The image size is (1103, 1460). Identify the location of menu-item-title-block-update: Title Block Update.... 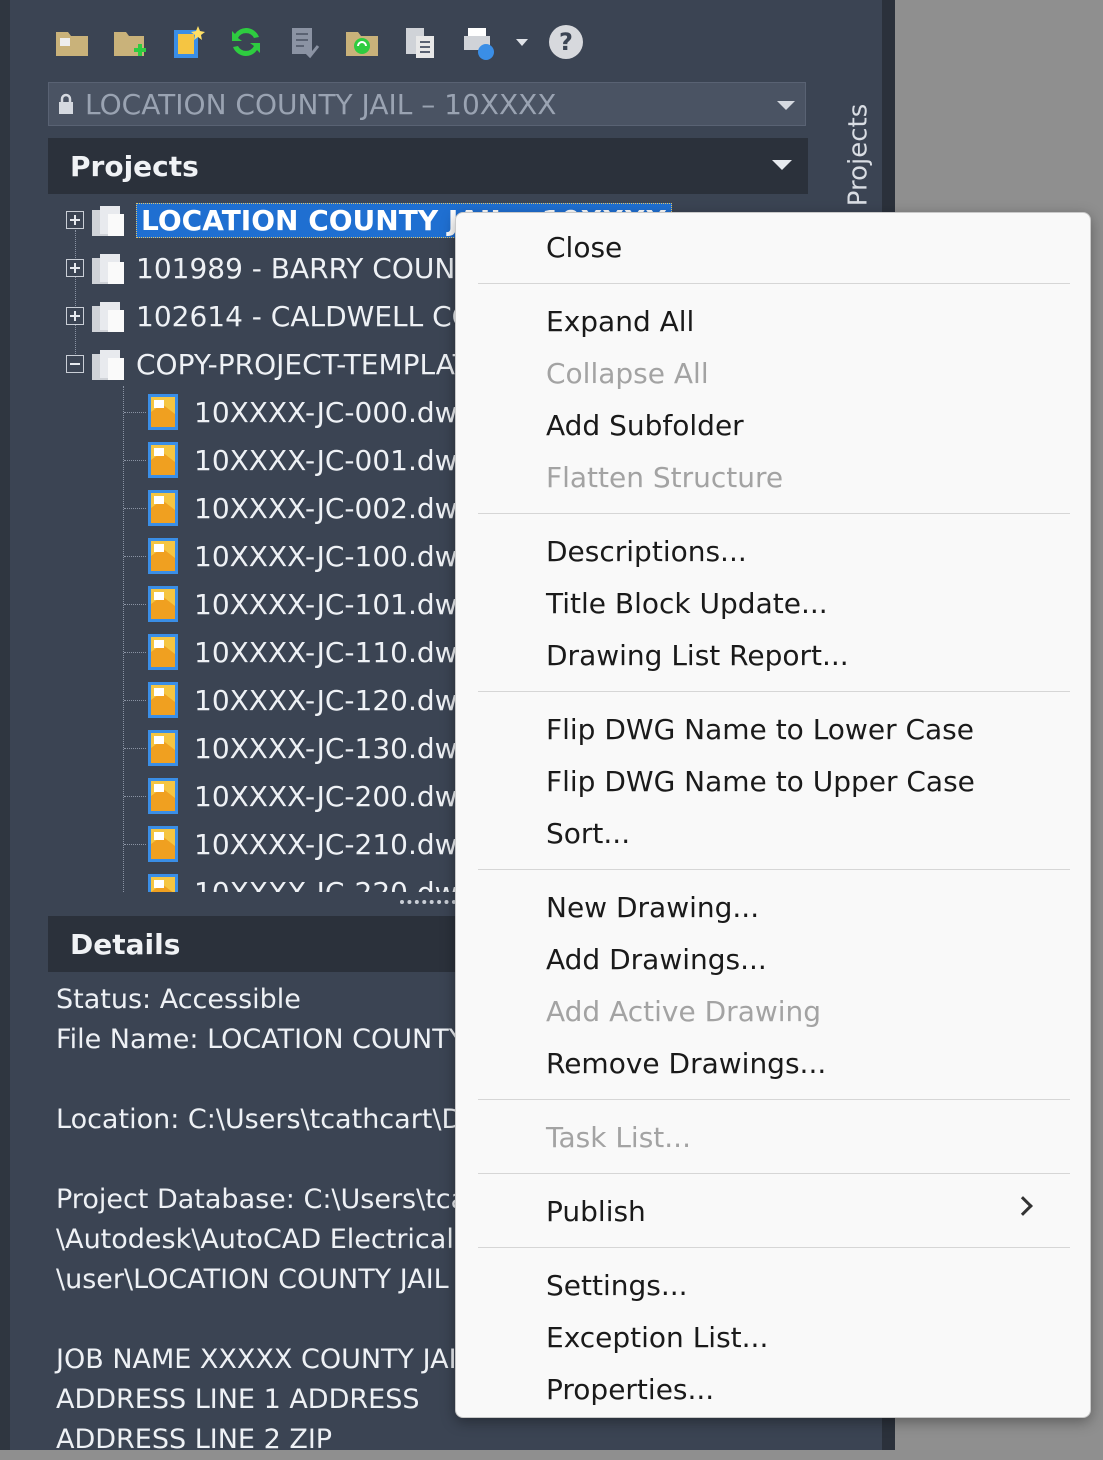
(806, 603).